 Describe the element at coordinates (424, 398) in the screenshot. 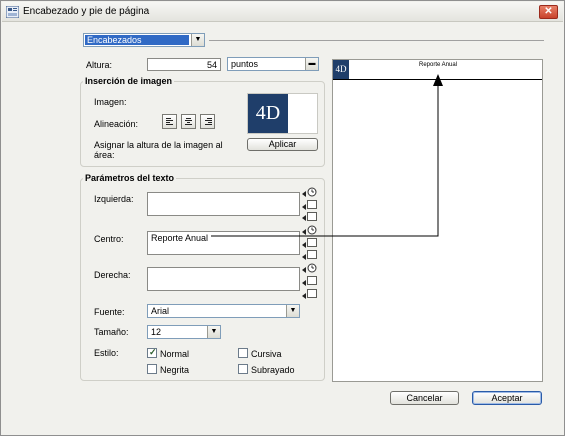

I see `cancel-button: Cancelar` at that location.